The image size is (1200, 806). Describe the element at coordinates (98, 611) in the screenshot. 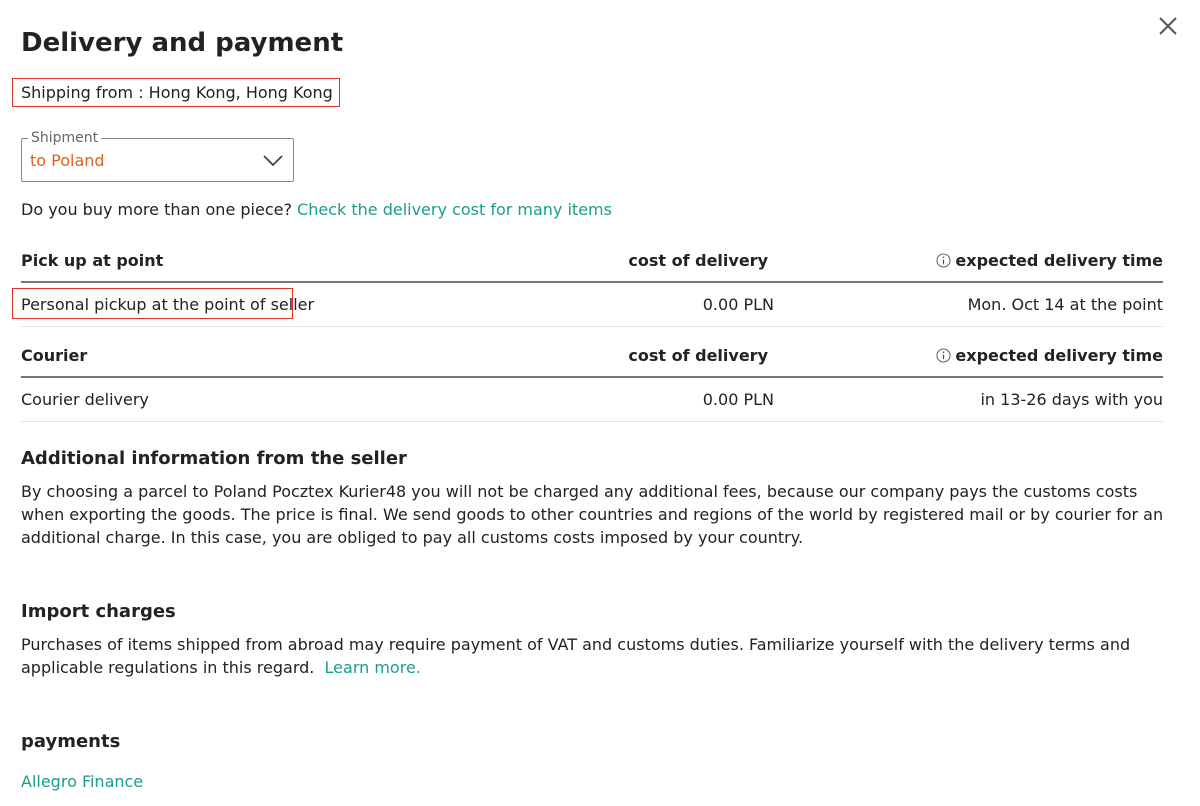

I see `import-charges-title: Import charges` at that location.